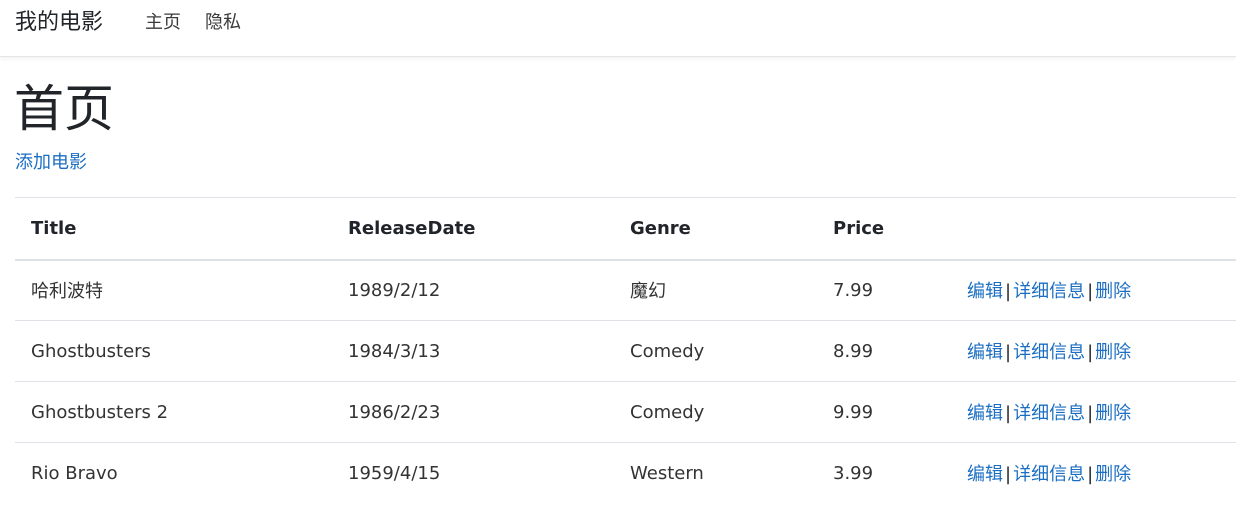 This screenshot has height=522, width=1236. What do you see at coordinates (59, 23) in the screenshot?
I see `brand-link: 我的电影` at bounding box center [59, 23].